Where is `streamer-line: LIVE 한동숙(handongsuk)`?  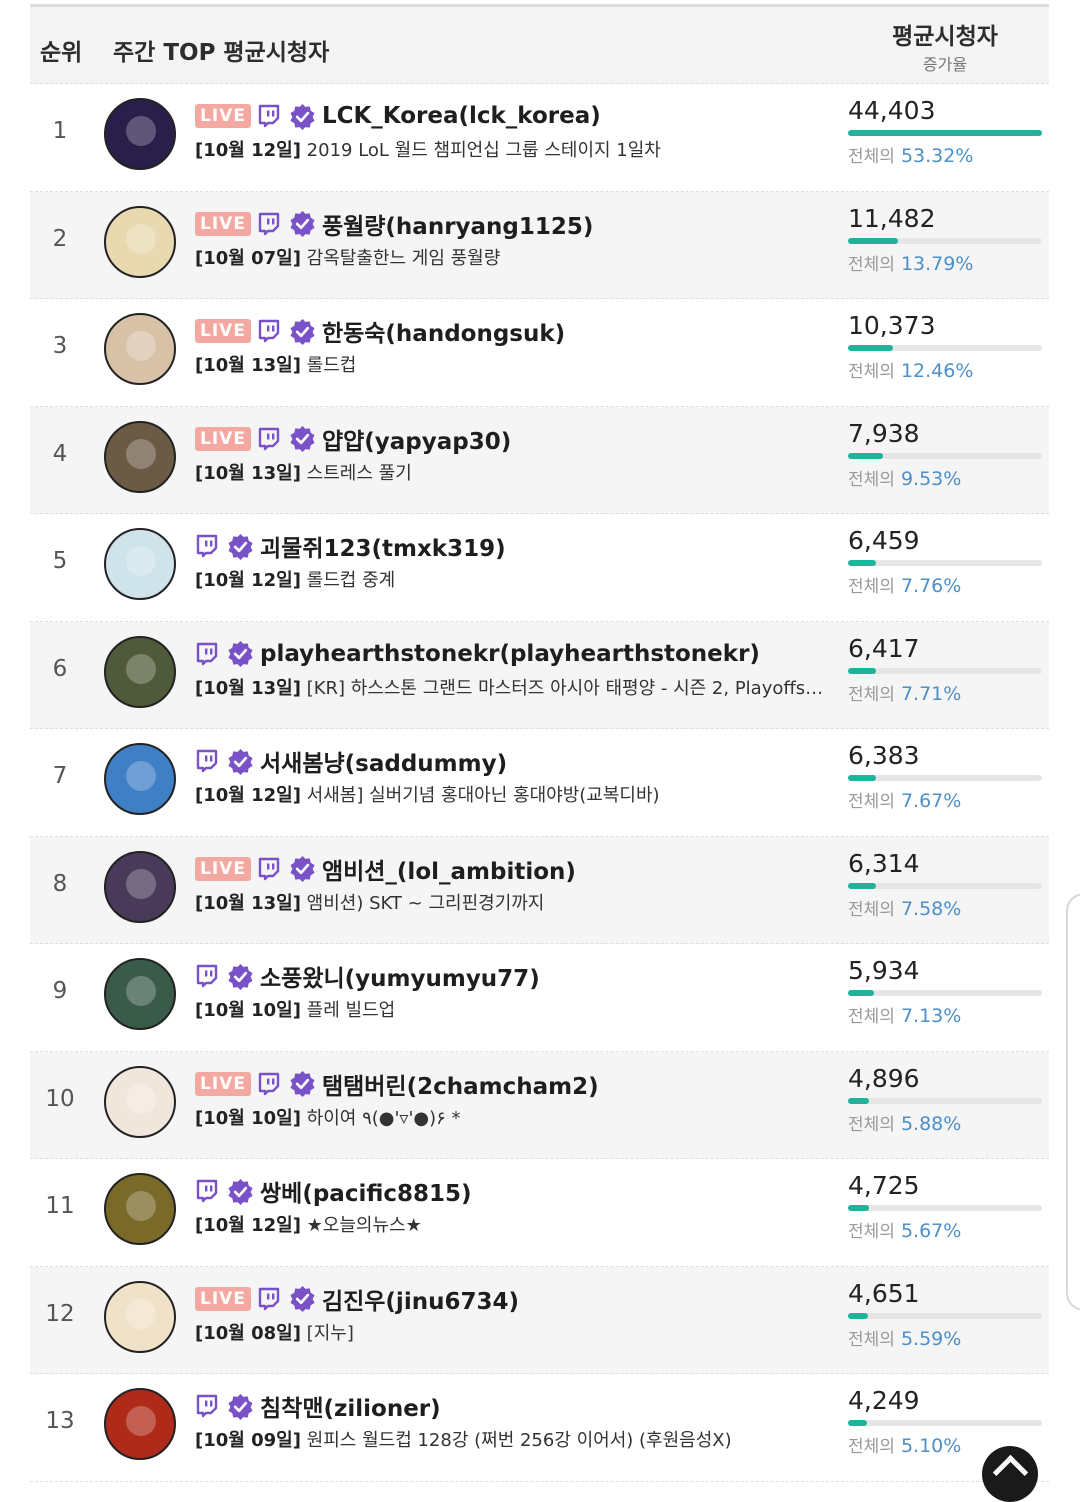
streamer-line: LIVE 한동숙(handongsuk) is located at coordinates (380, 331).